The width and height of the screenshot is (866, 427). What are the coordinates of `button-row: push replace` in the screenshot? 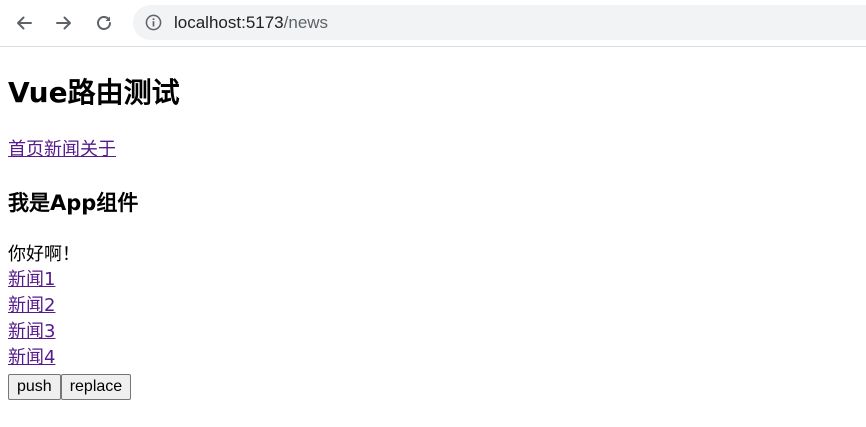 It's located at (70, 387).